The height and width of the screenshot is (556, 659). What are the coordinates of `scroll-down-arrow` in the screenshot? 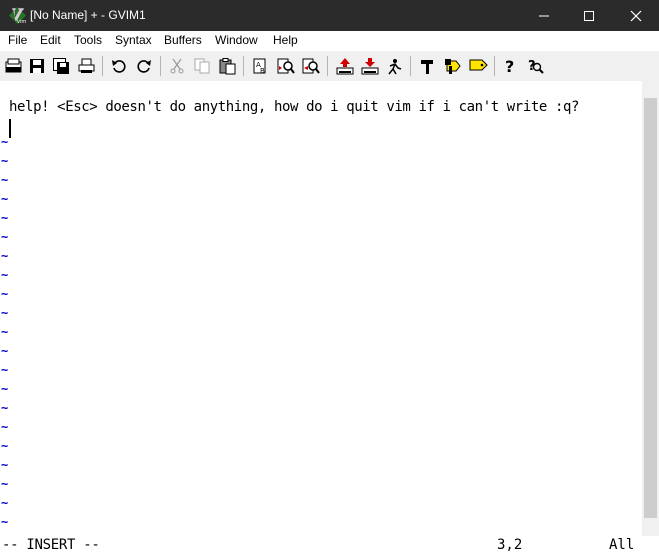 It's located at (650, 527).